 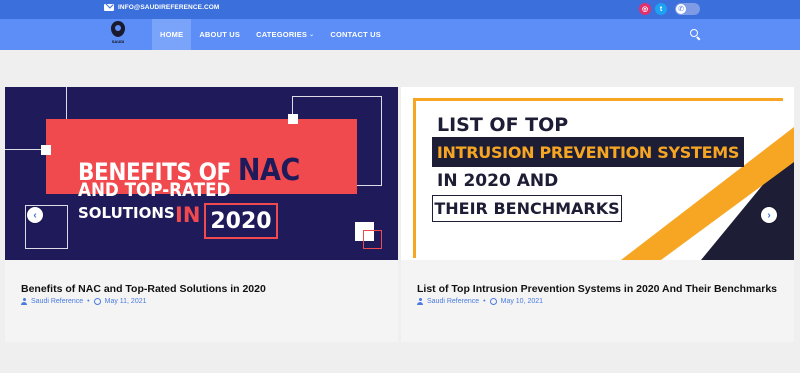 What do you see at coordinates (118, 41) in the screenshot?
I see `logo-text: SAUDI` at bounding box center [118, 41].